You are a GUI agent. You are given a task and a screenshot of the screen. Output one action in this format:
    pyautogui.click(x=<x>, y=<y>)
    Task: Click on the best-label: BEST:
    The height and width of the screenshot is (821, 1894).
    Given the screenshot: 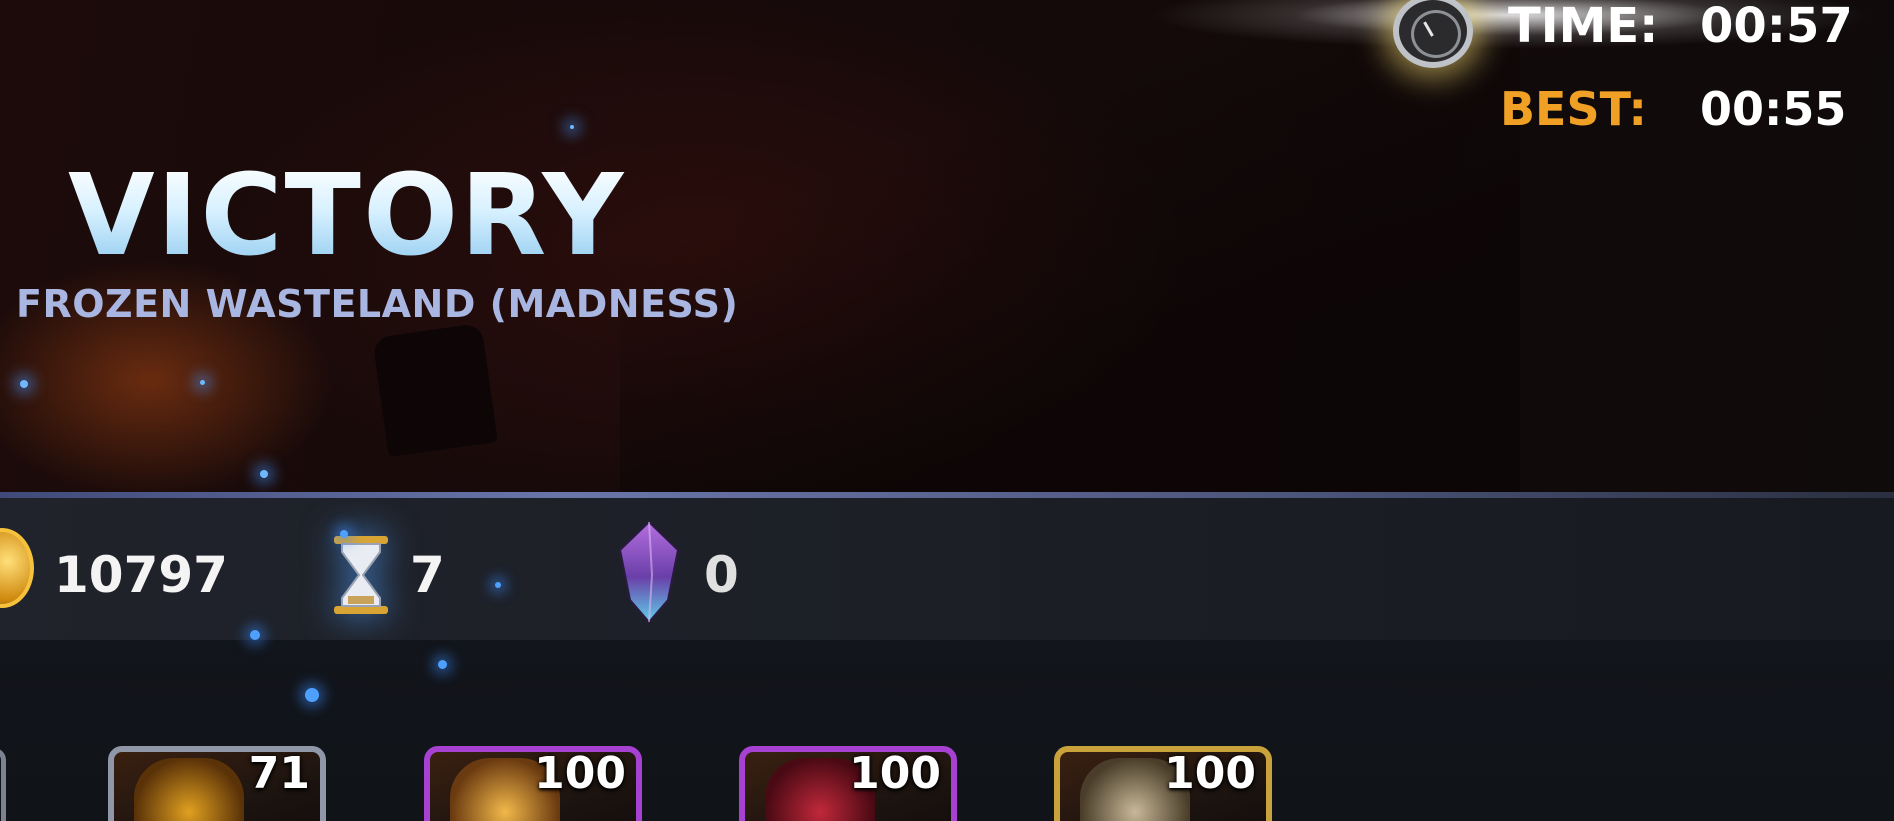 What is the action you would take?
    pyautogui.click(x=1573, y=109)
    